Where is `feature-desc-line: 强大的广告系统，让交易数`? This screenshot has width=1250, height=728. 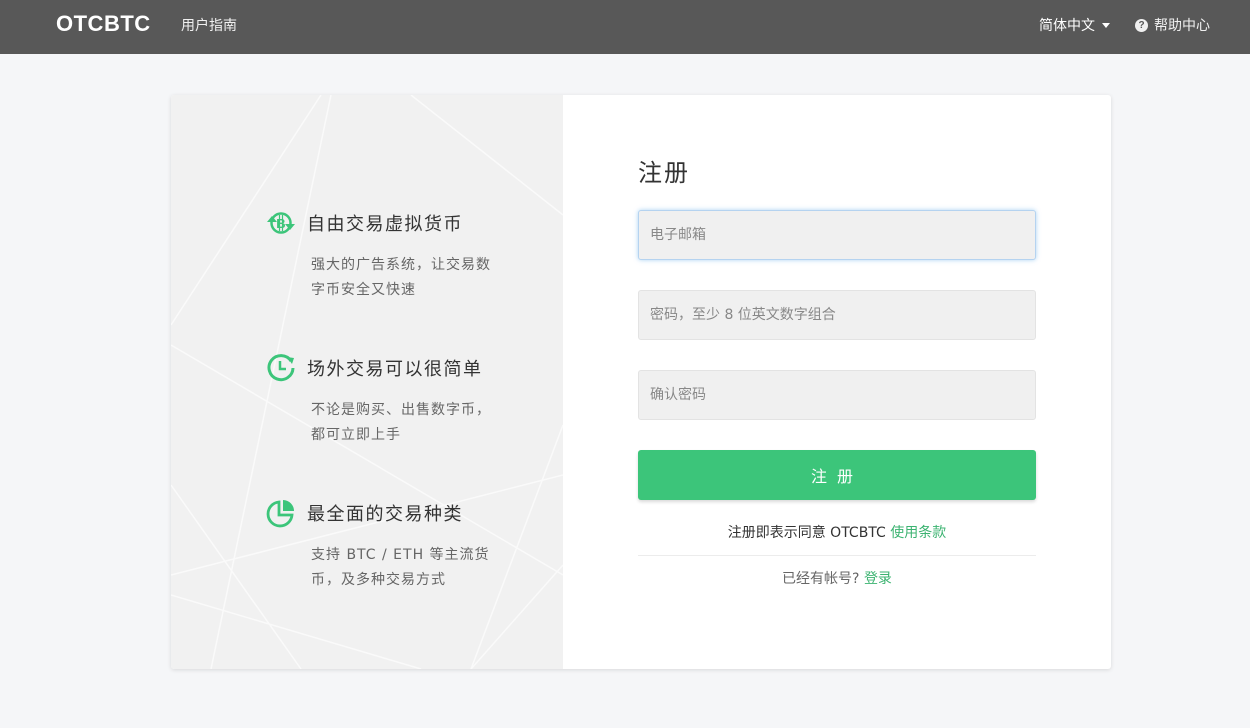 feature-desc-line: 强大的广告系统，让交易数 is located at coordinates (401, 265).